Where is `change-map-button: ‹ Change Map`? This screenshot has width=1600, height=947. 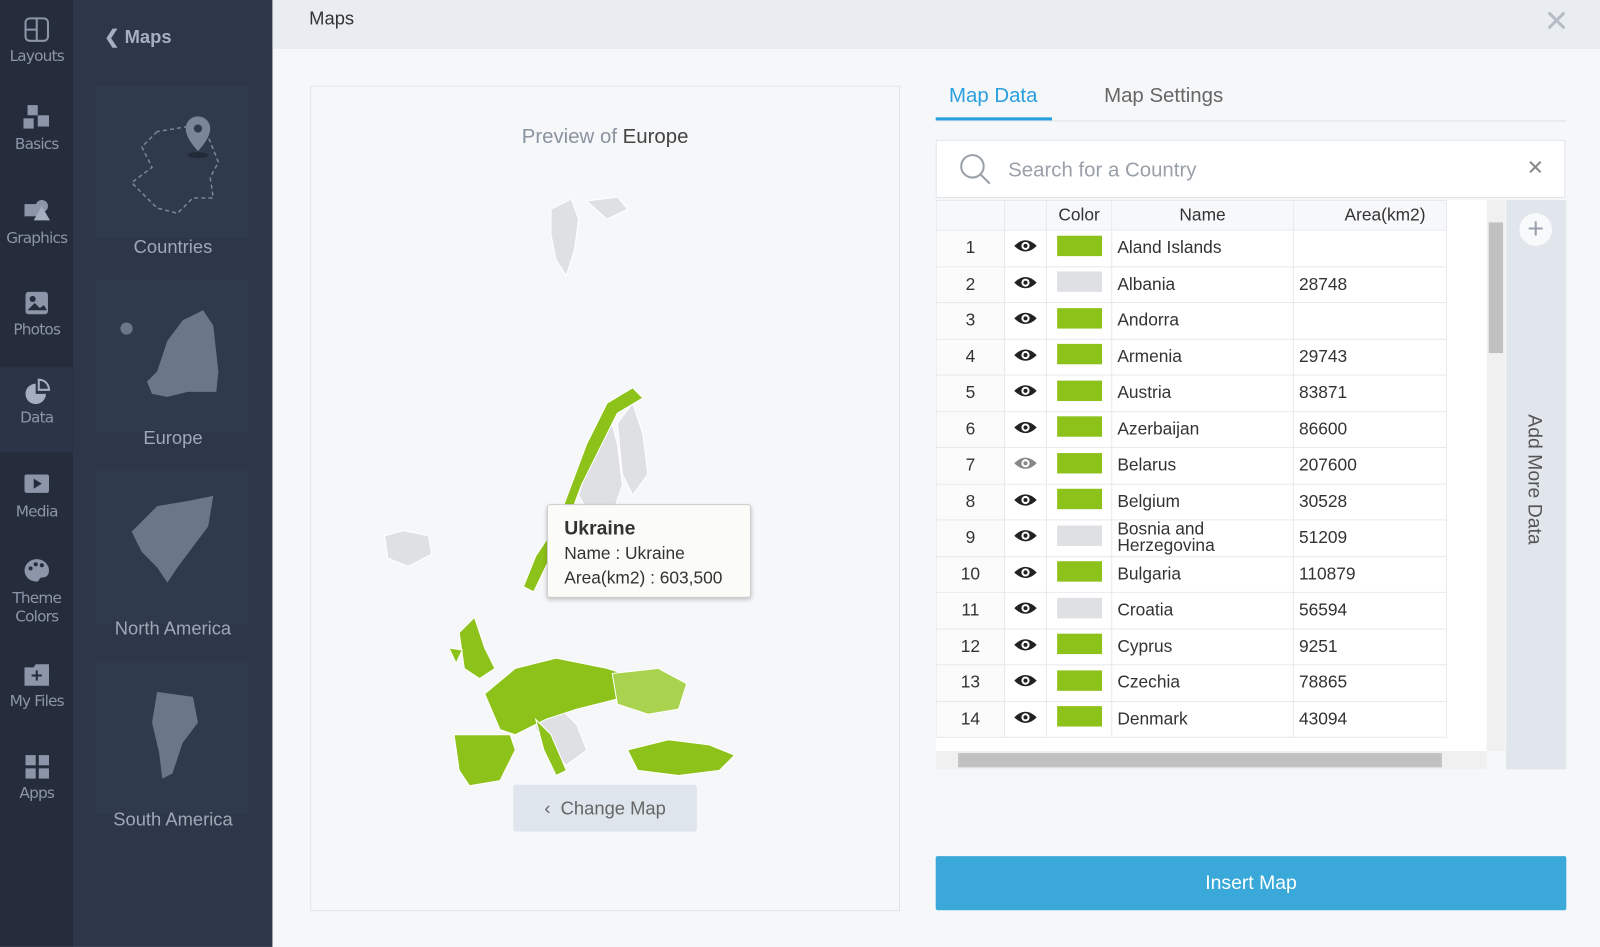 change-map-button: ‹ Change Map is located at coordinates (605, 808).